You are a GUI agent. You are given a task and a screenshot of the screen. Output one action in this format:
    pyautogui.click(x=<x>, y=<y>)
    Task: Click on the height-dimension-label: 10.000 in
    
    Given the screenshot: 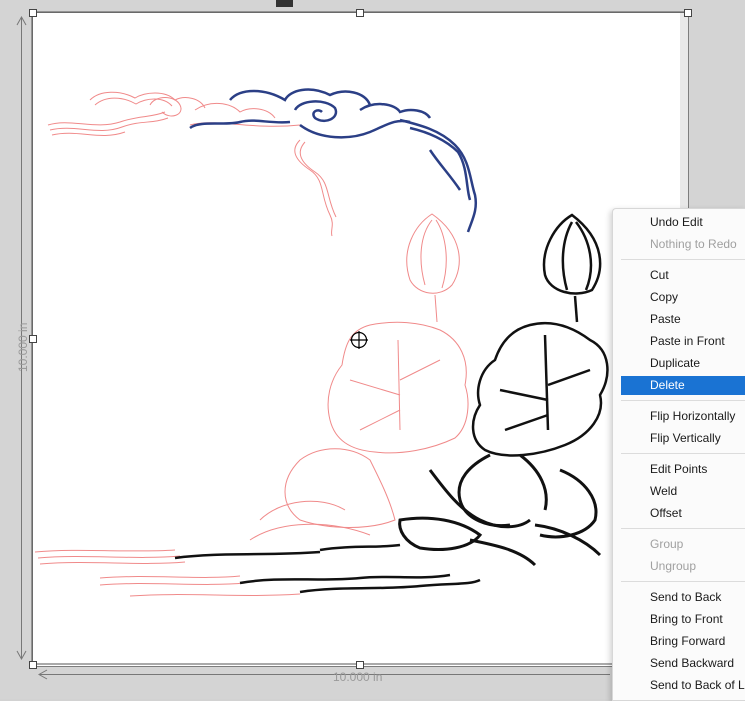 What is the action you would take?
    pyautogui.click(x=23, y=347)
    